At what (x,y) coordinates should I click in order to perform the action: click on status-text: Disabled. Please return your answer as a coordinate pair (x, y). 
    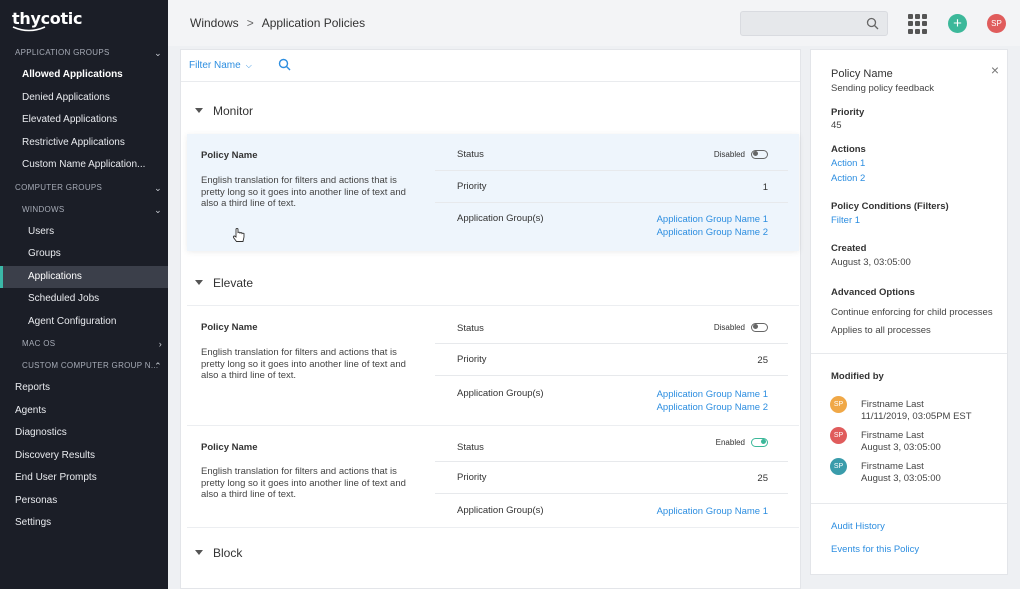
    Looking at the image, I should click on (729, 327).